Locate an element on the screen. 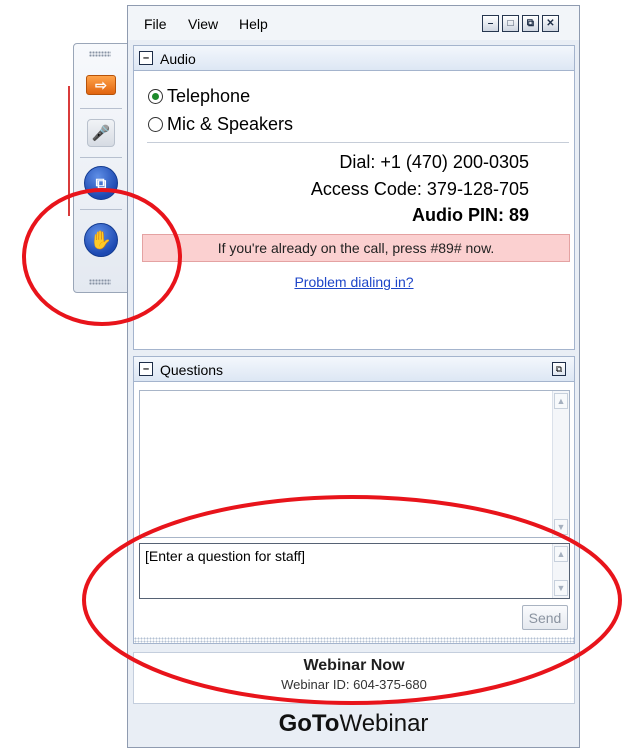 Image resolution: width=623 pixels, height=750 pixels. orange-arrow-button: ⇨ is located at coordinates (101, 85).